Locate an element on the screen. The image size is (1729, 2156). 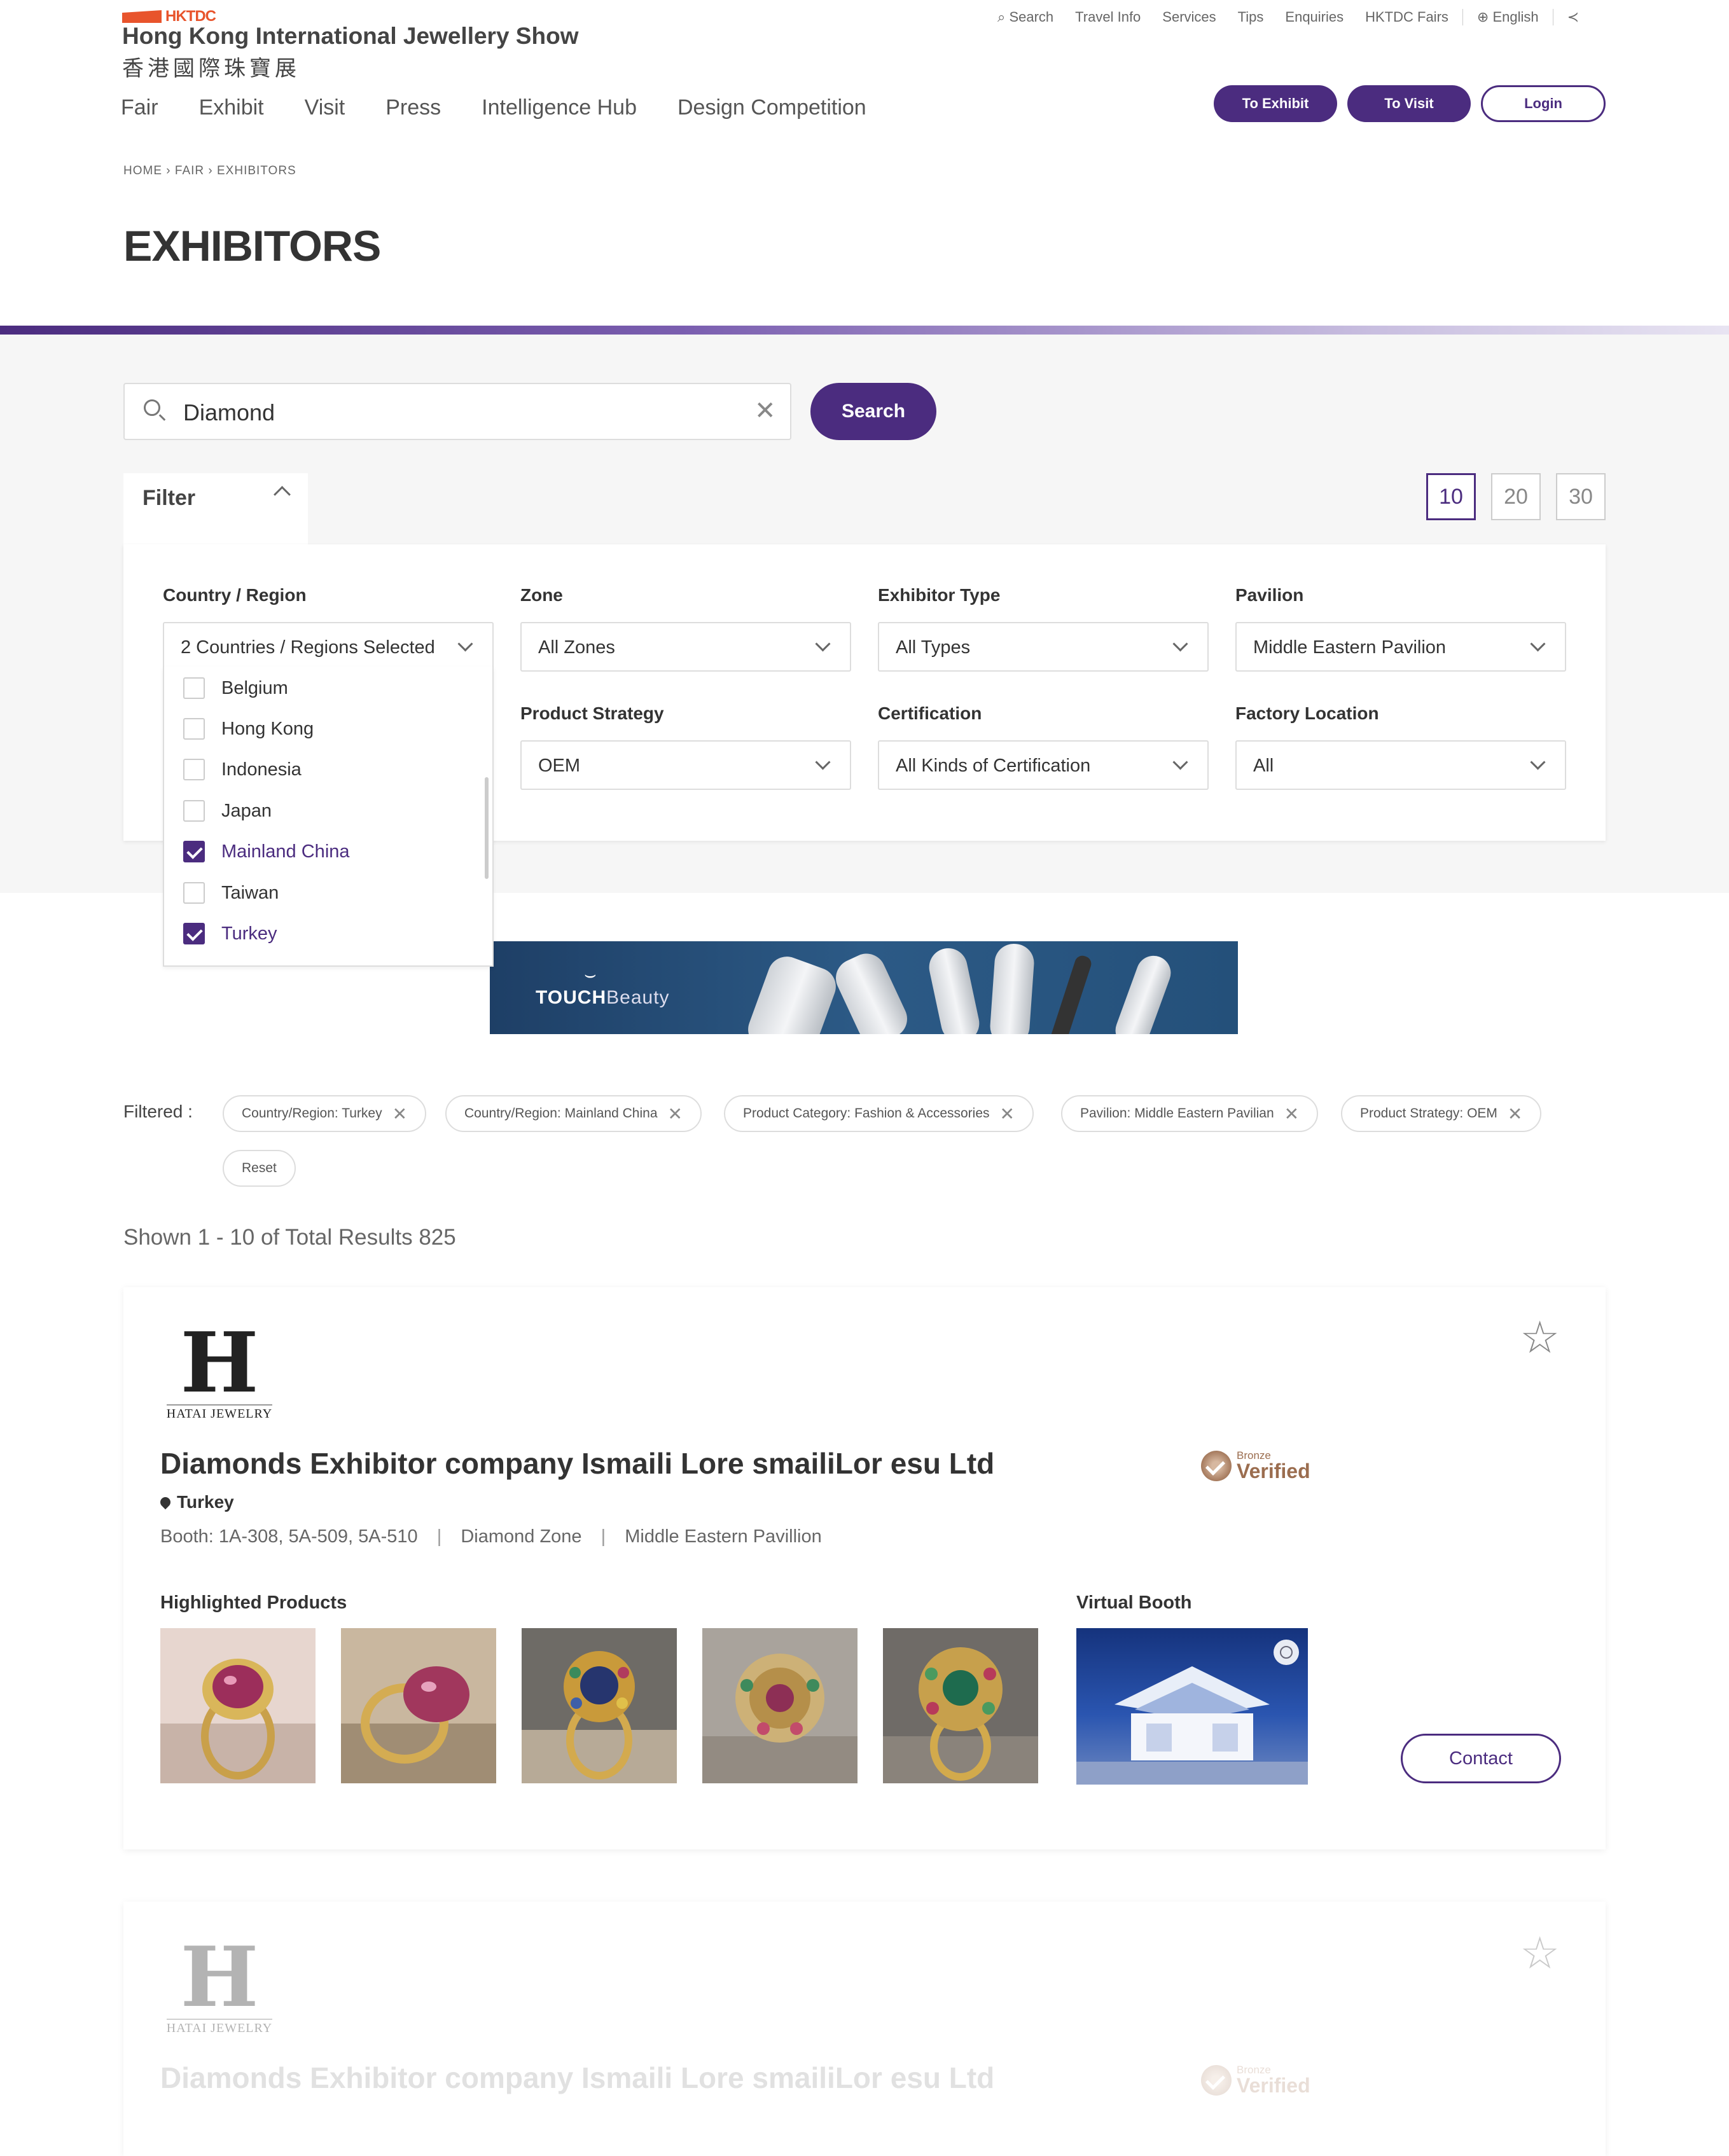
per-page-30: 30 is located at coordinates (1581, 496).